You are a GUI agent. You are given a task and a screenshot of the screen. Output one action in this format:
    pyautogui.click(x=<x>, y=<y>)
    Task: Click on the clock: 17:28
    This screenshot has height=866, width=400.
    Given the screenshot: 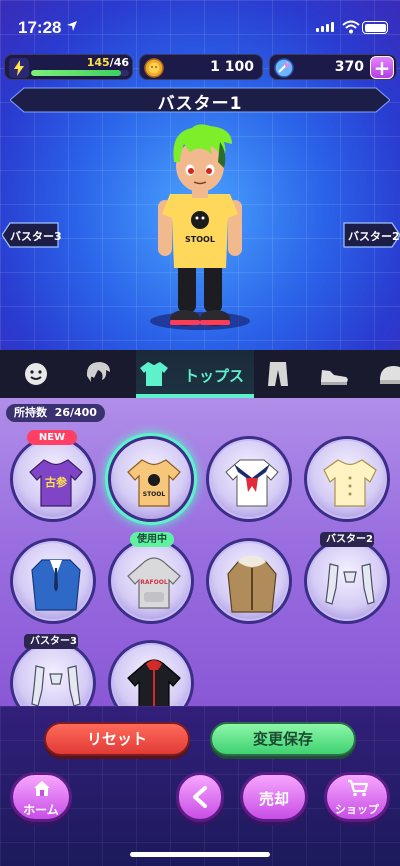 What is the action you would take?
    pyautogui.click(x=40, y=27)
    